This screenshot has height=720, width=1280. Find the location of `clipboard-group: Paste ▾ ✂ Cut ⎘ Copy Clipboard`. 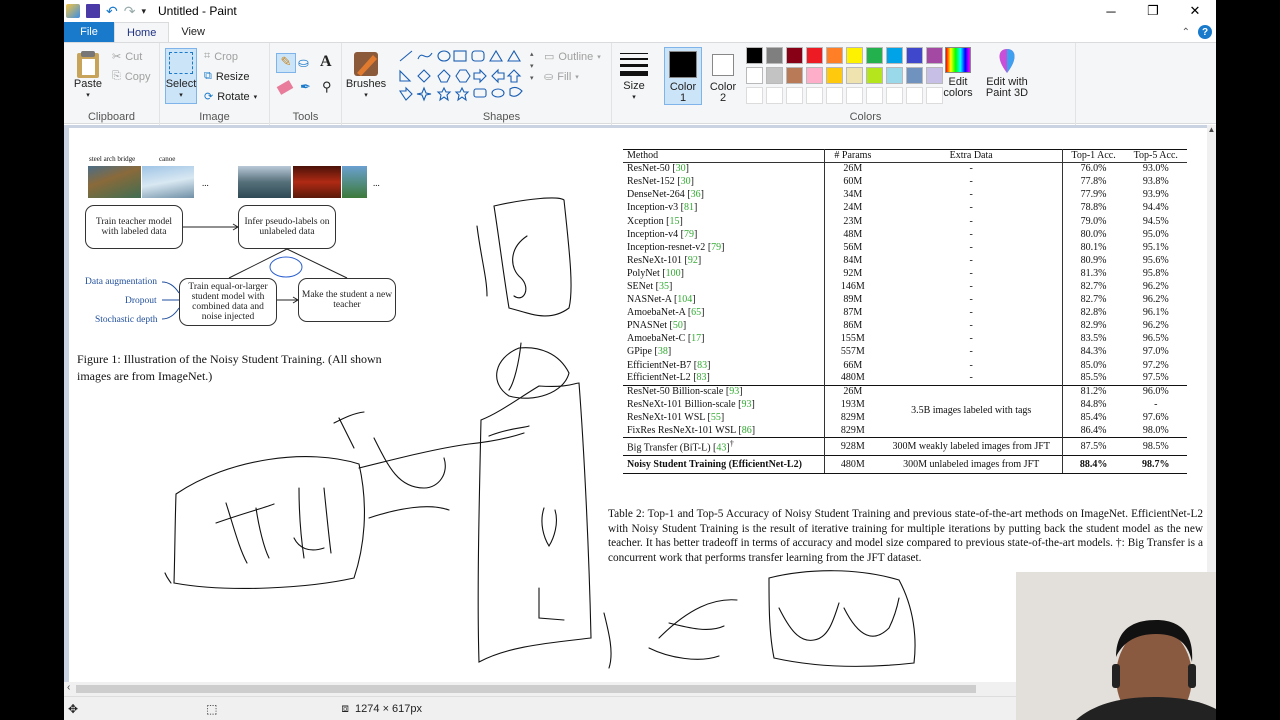

clipboard-group: Paste ▾ ✂ Cut ⎘ Copy Clipboard is located at coordinates (112, 84).